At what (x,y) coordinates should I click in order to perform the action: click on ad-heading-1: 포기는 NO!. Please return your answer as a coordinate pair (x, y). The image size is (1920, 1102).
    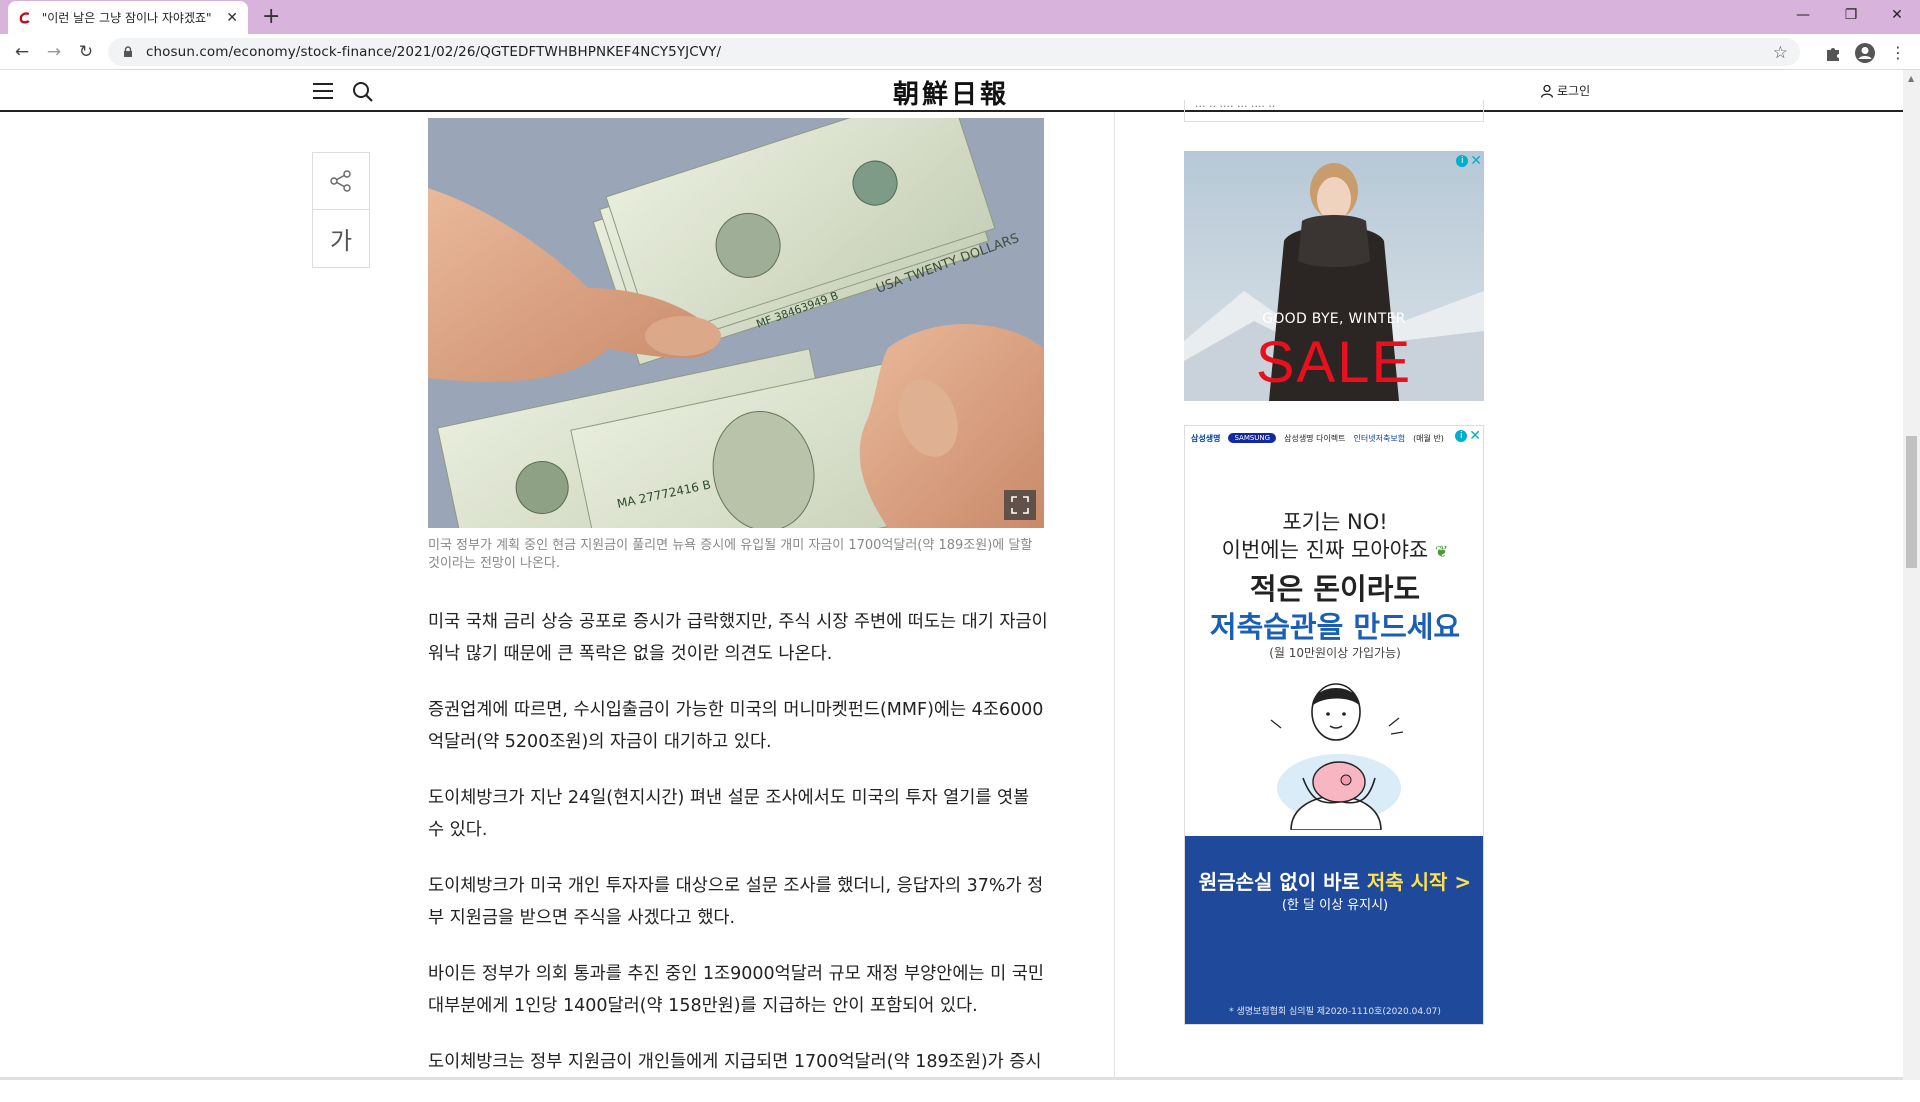
    Looking at the image, I should click on (1335, 522).